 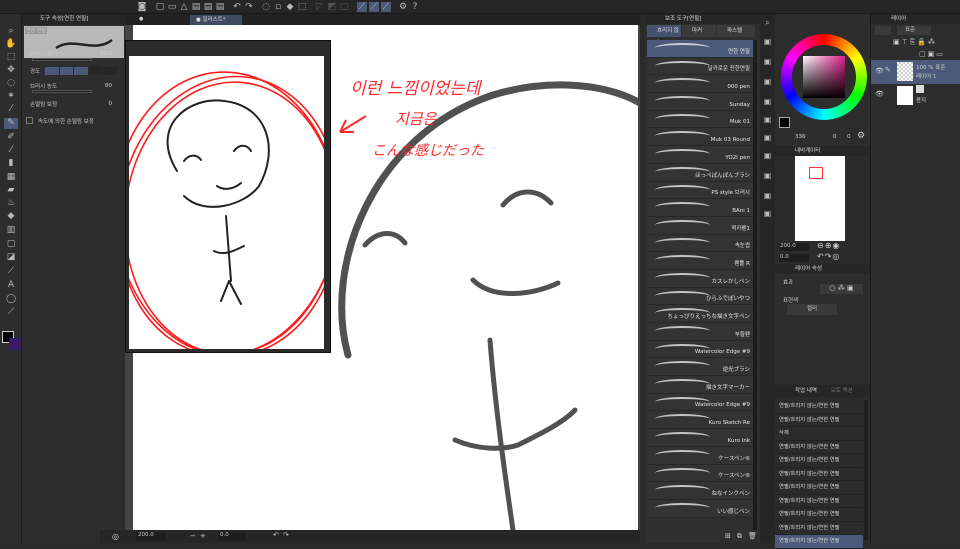 I want to click on color-wheel, so click(x=824, y=77).